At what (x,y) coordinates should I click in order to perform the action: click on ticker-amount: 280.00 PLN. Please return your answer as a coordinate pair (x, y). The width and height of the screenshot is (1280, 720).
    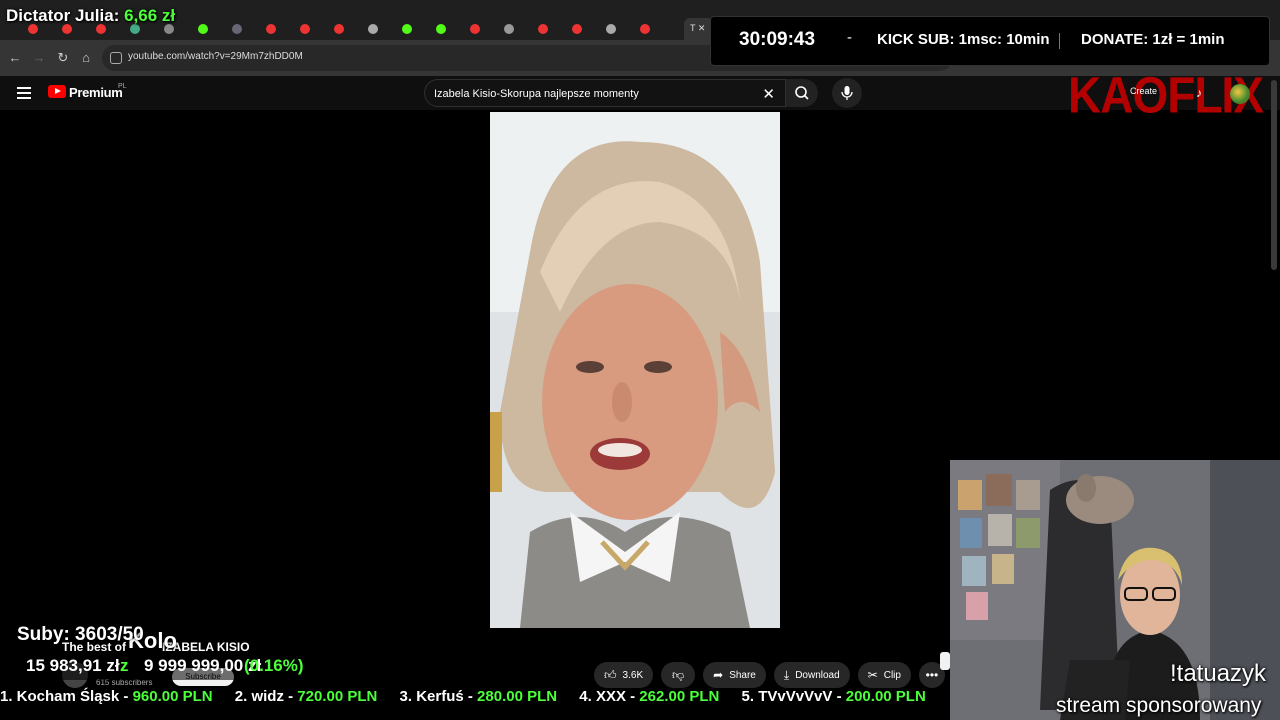
    Looking at the image, I should click on (517, 696).